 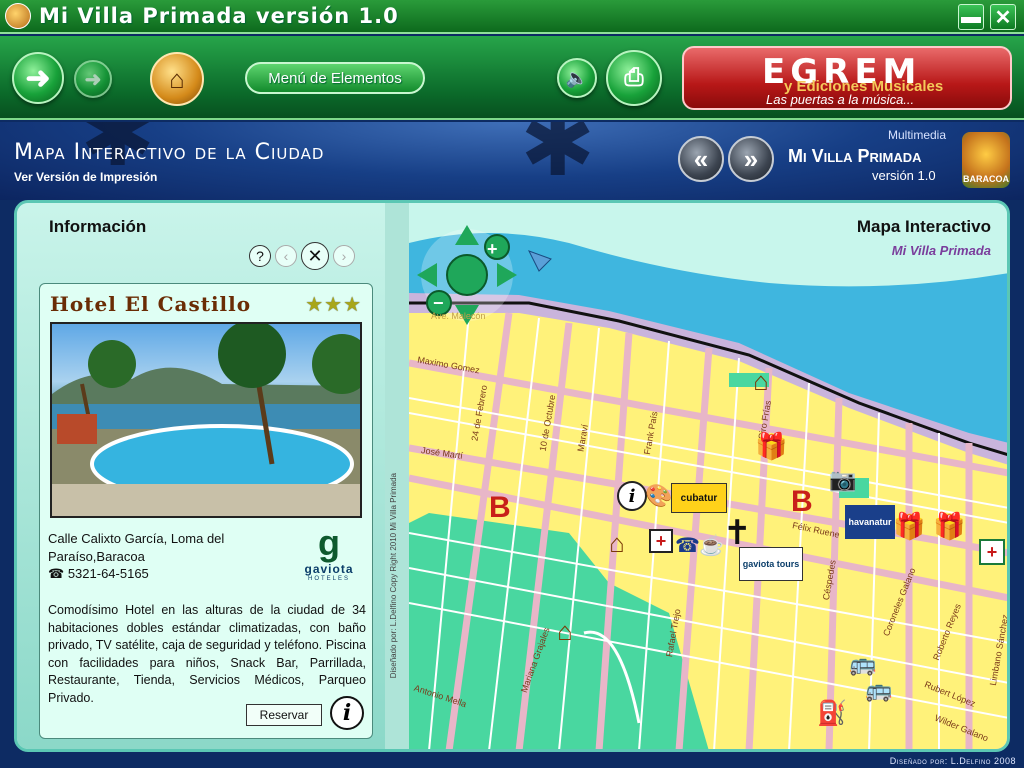 I want to click on printer-icon: ⎙, so click(x=634, y=77).